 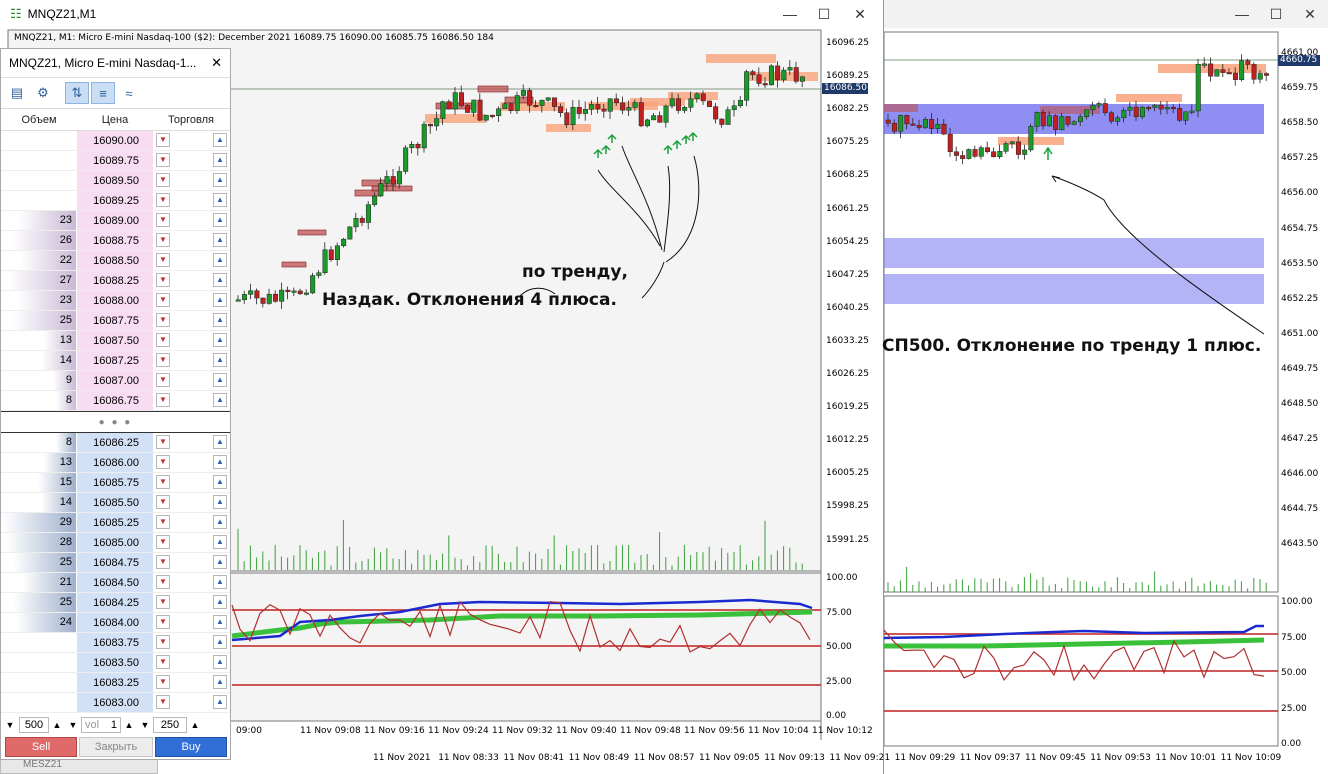 I want to click on price-cell: 16088.50, so click(x=115, y=260).